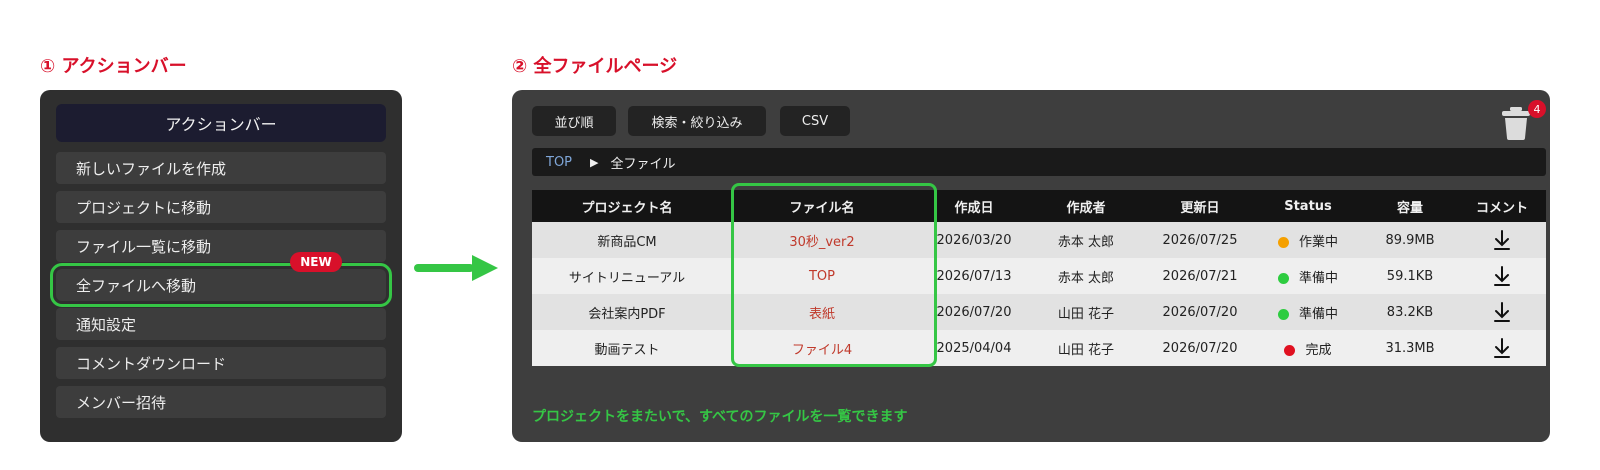  Describe the element at coordinates (627, 240) in the screenshot. I see `project-cell: 新商品CM` at that location.